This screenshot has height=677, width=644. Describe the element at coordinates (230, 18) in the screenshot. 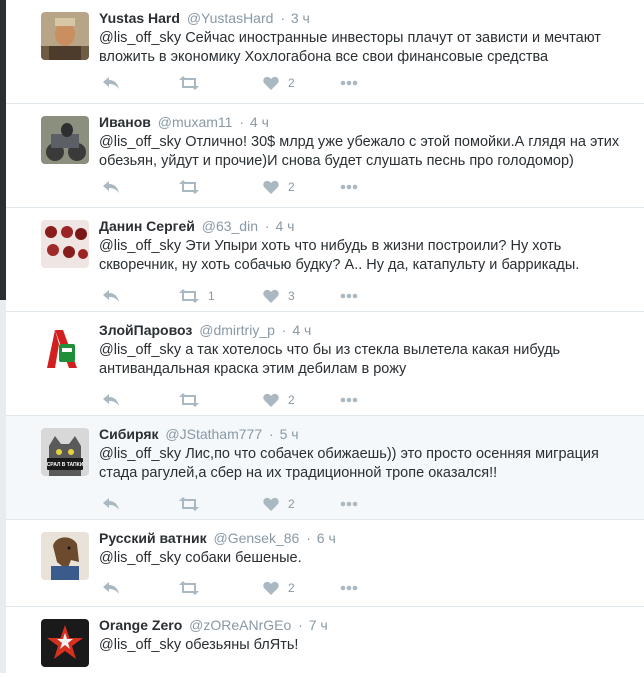

I see `username: @YustasHard` at that location.